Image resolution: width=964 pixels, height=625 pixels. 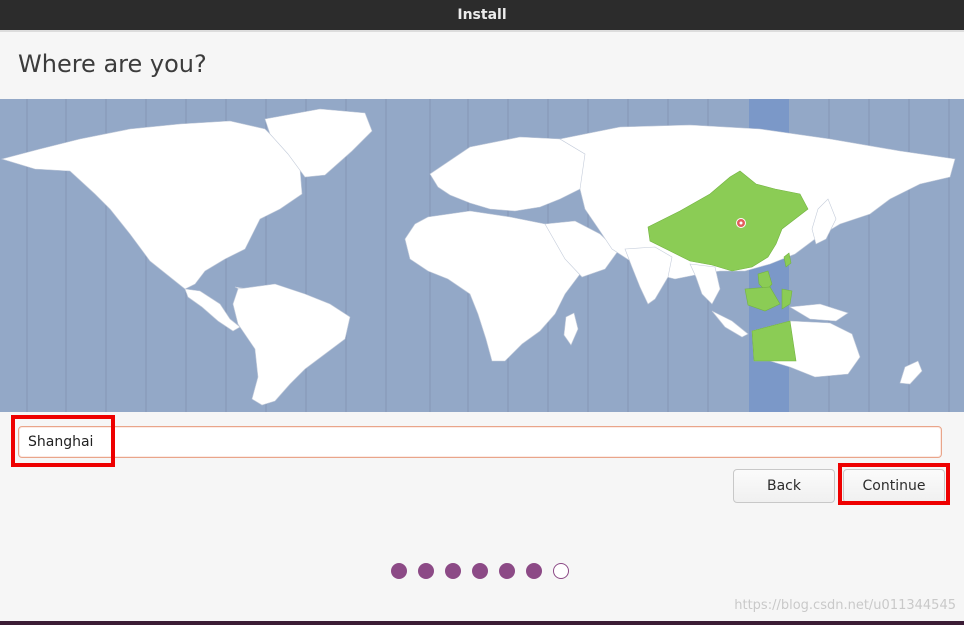 I want to click on back-button: Back, so click(x=784, y=486).